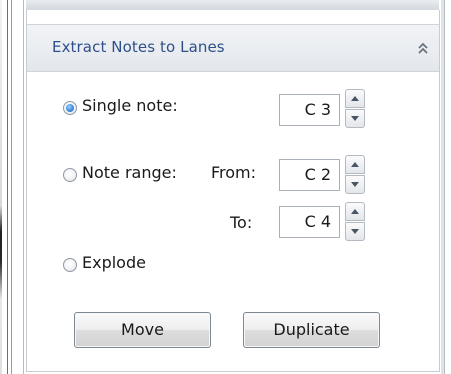  What do you see at coordinates (423, 48) in the screenshot?
I see `double-chevron-up-icon` at bounding box center [423, 48].